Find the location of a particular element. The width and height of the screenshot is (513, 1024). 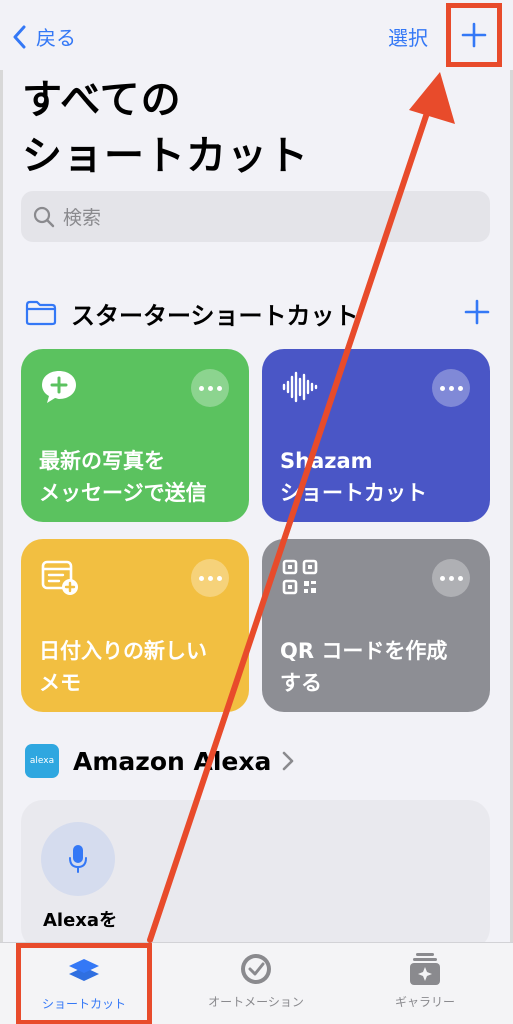

waveform-icon is located at coordinates (300, 387).